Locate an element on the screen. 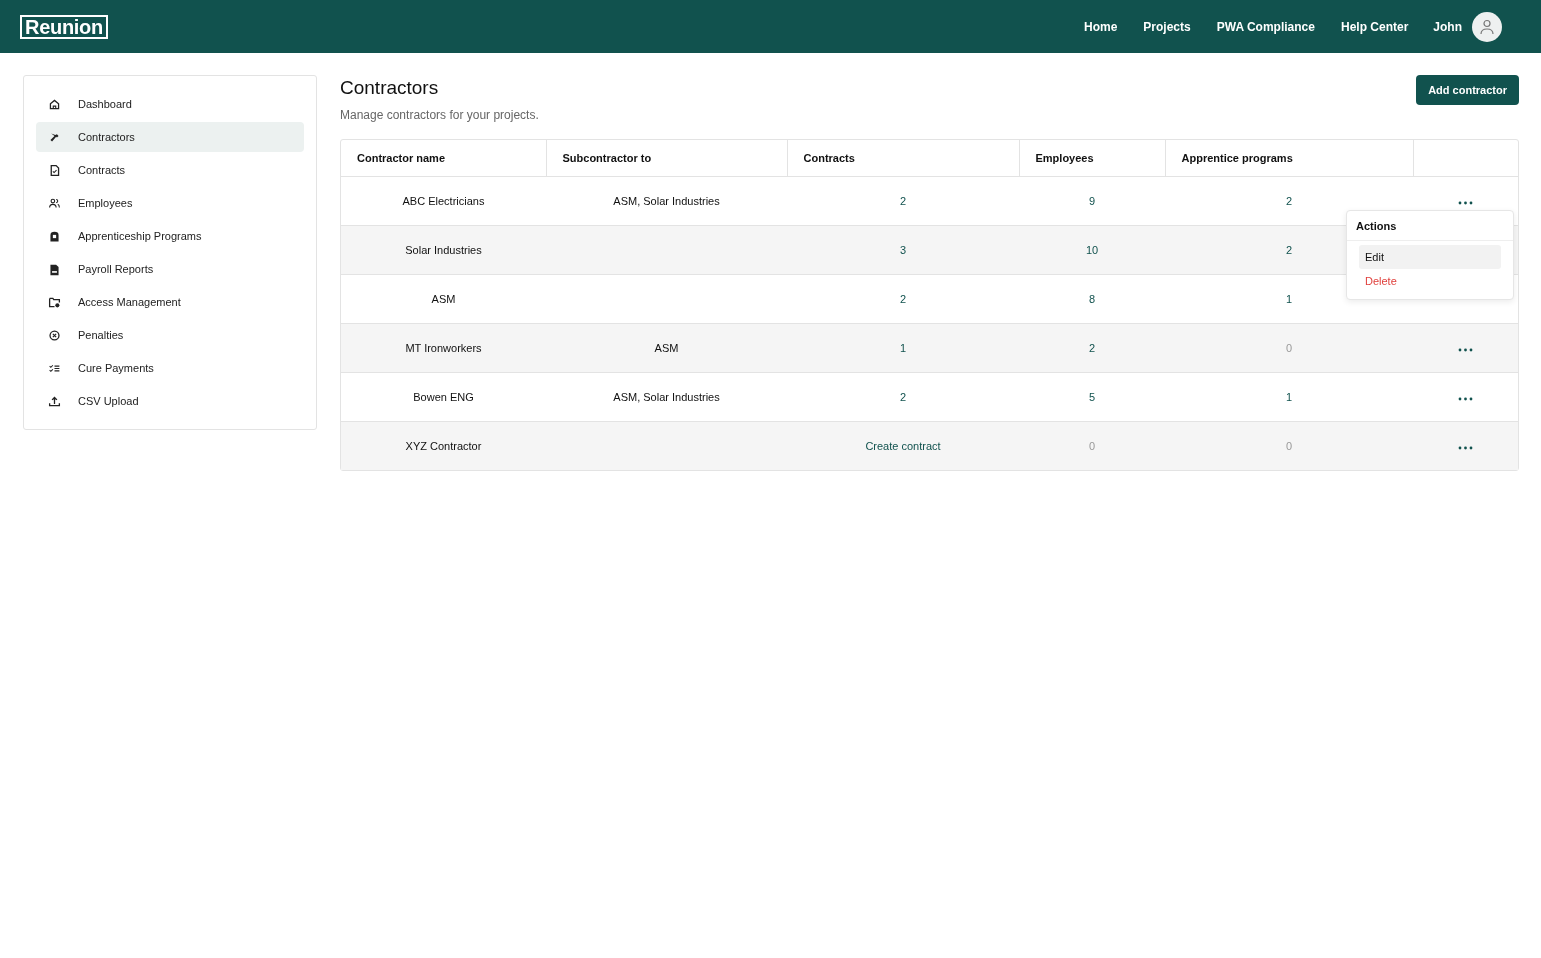  logo: Reunion is located at coordinates (64, 26).